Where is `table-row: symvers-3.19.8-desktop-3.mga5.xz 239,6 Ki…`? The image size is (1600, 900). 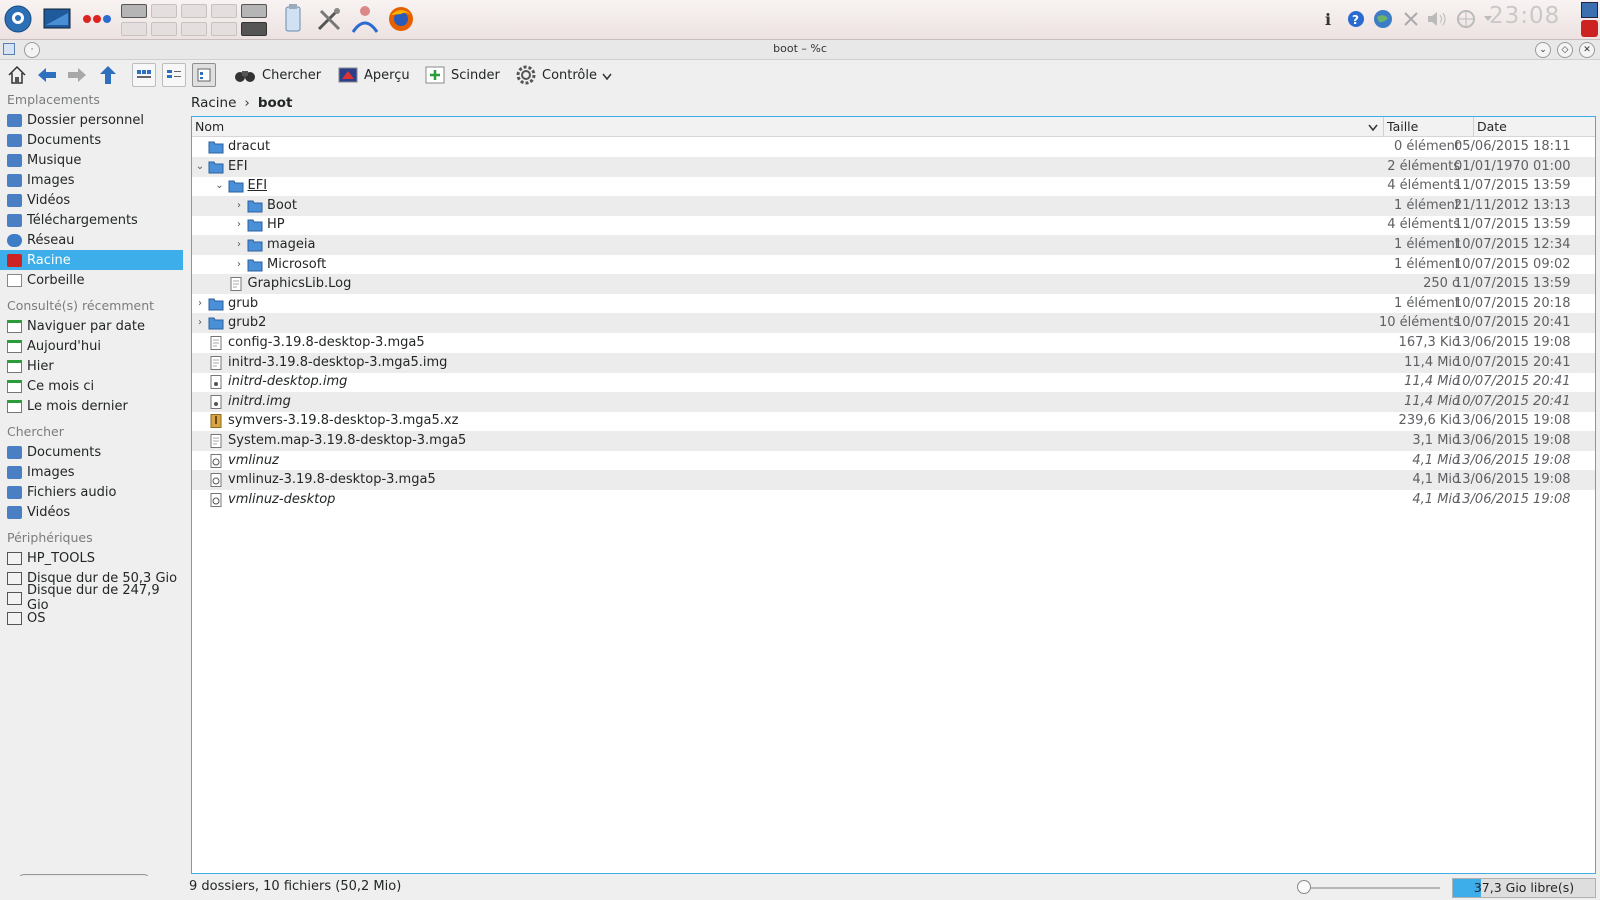
table-row: symvers-3.19.8-desktop-3.mga5.xz 239,6 Ki… is located at coordinates (893, 421).